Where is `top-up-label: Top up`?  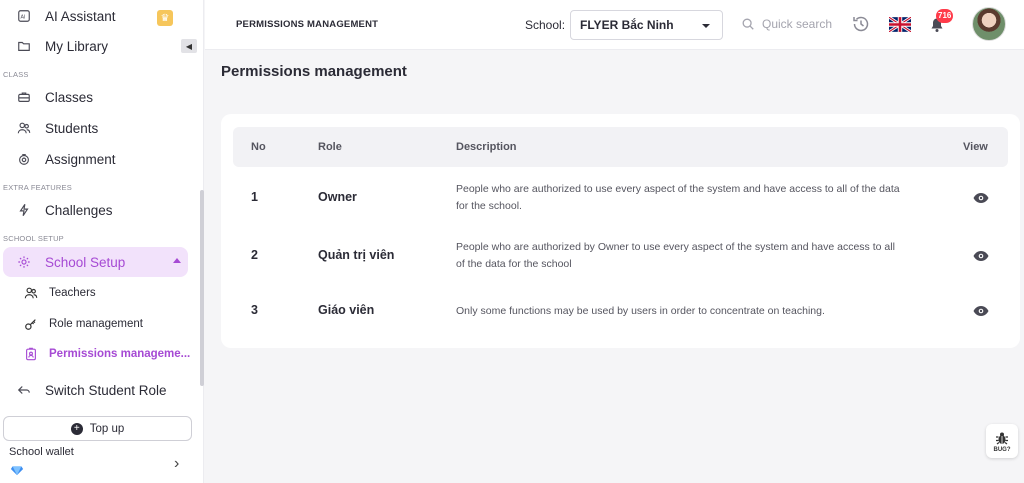 top-up-label: Top up is located at coordinates (107, 428).